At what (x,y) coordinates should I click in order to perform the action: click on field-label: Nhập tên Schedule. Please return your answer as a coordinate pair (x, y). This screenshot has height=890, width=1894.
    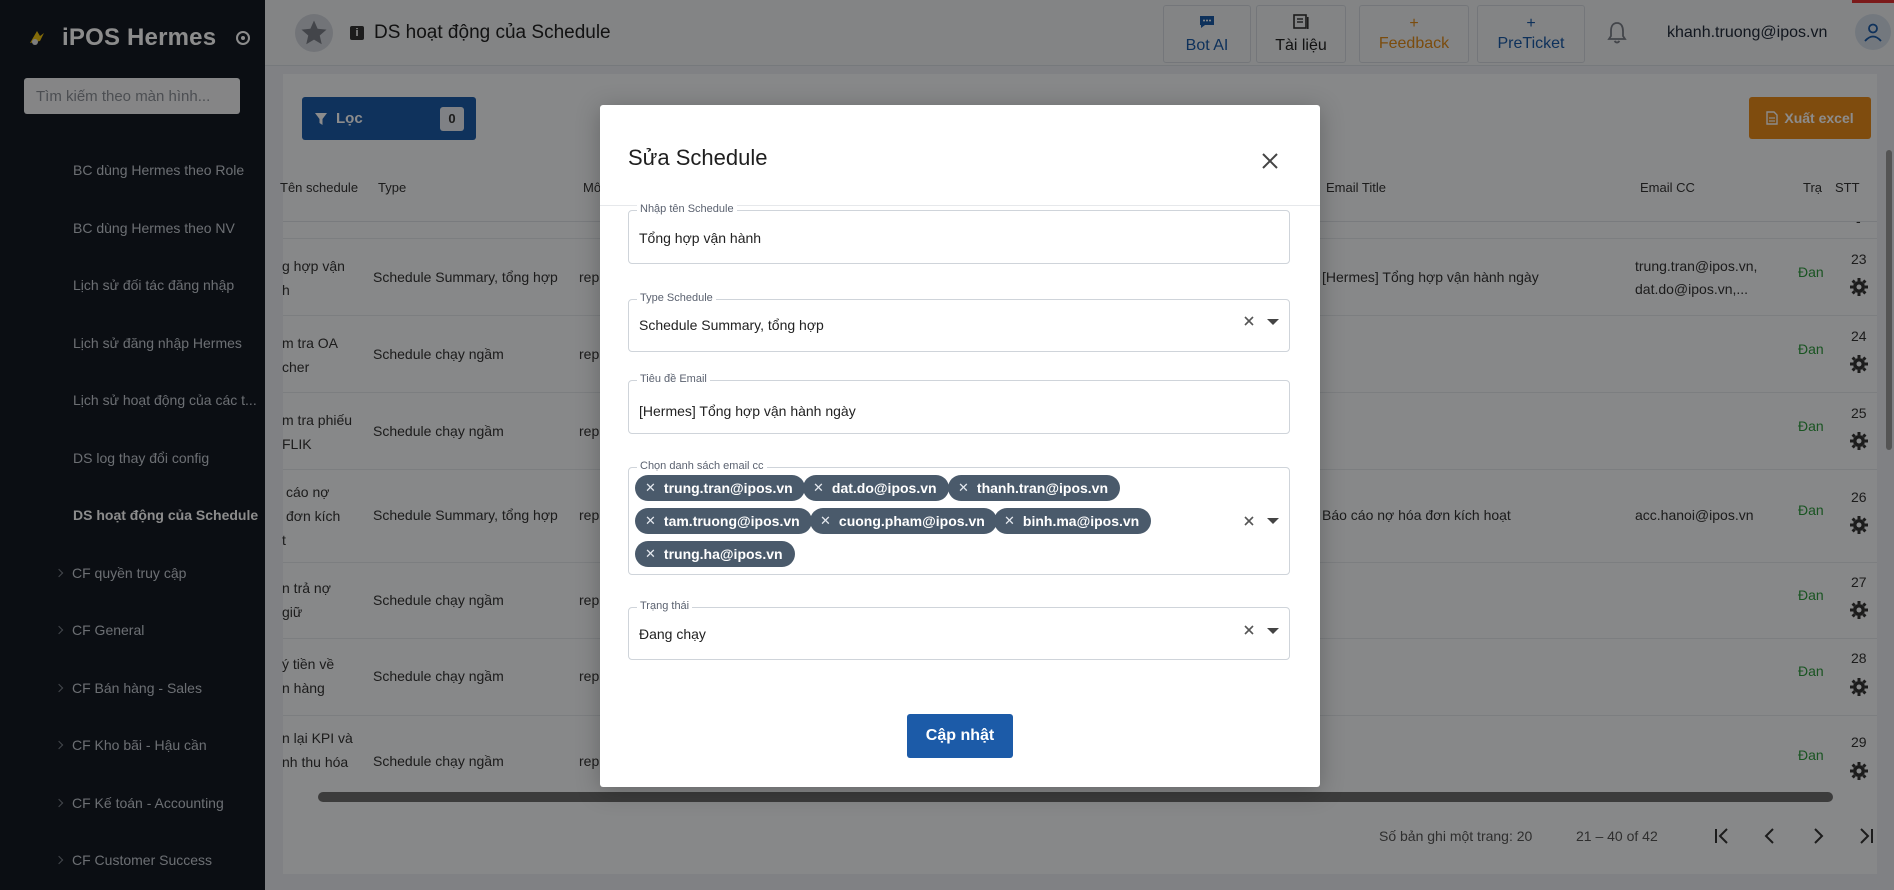
    Looking at the image, I should click on (687, 209).